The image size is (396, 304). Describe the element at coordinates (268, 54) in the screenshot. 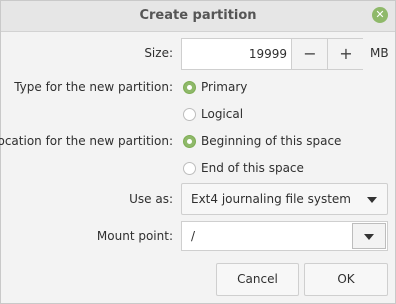

I see `size-value: 19999` at that location.